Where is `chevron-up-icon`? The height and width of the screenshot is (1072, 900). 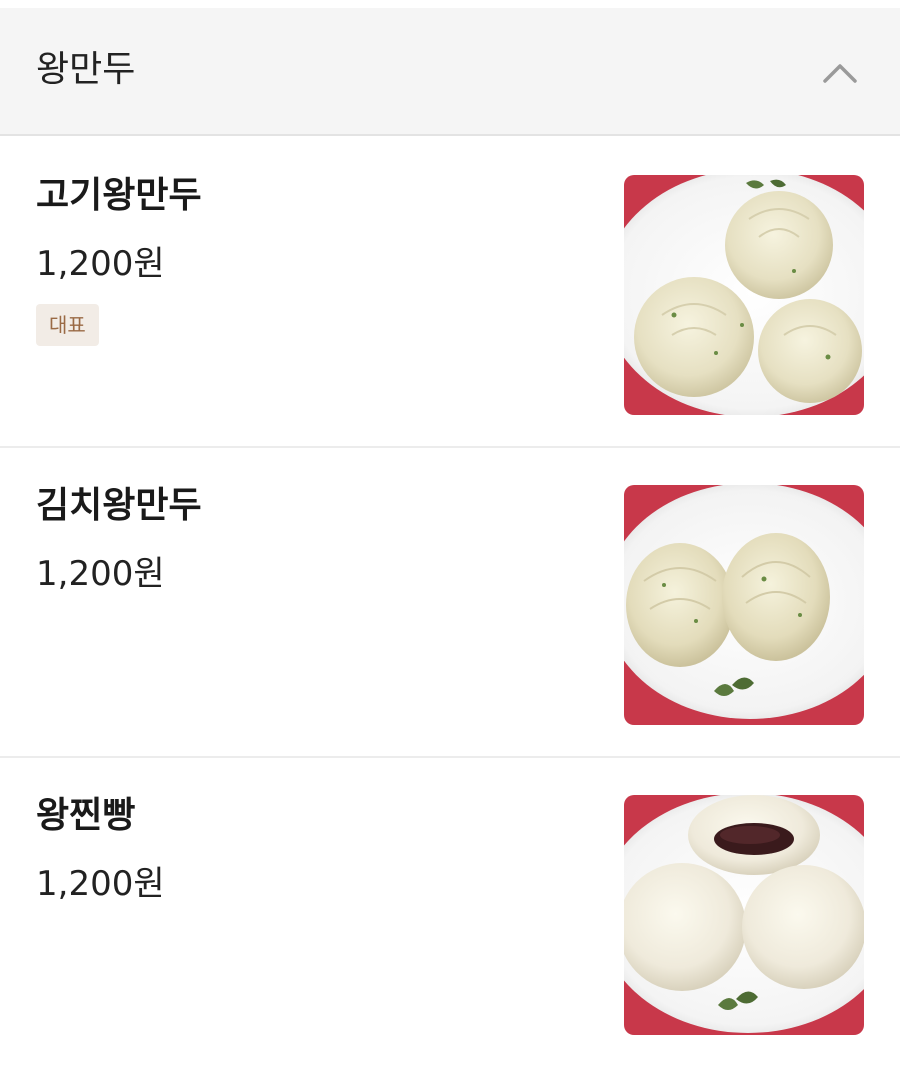 chevron-up-icon is located at coordinates (840, 73).